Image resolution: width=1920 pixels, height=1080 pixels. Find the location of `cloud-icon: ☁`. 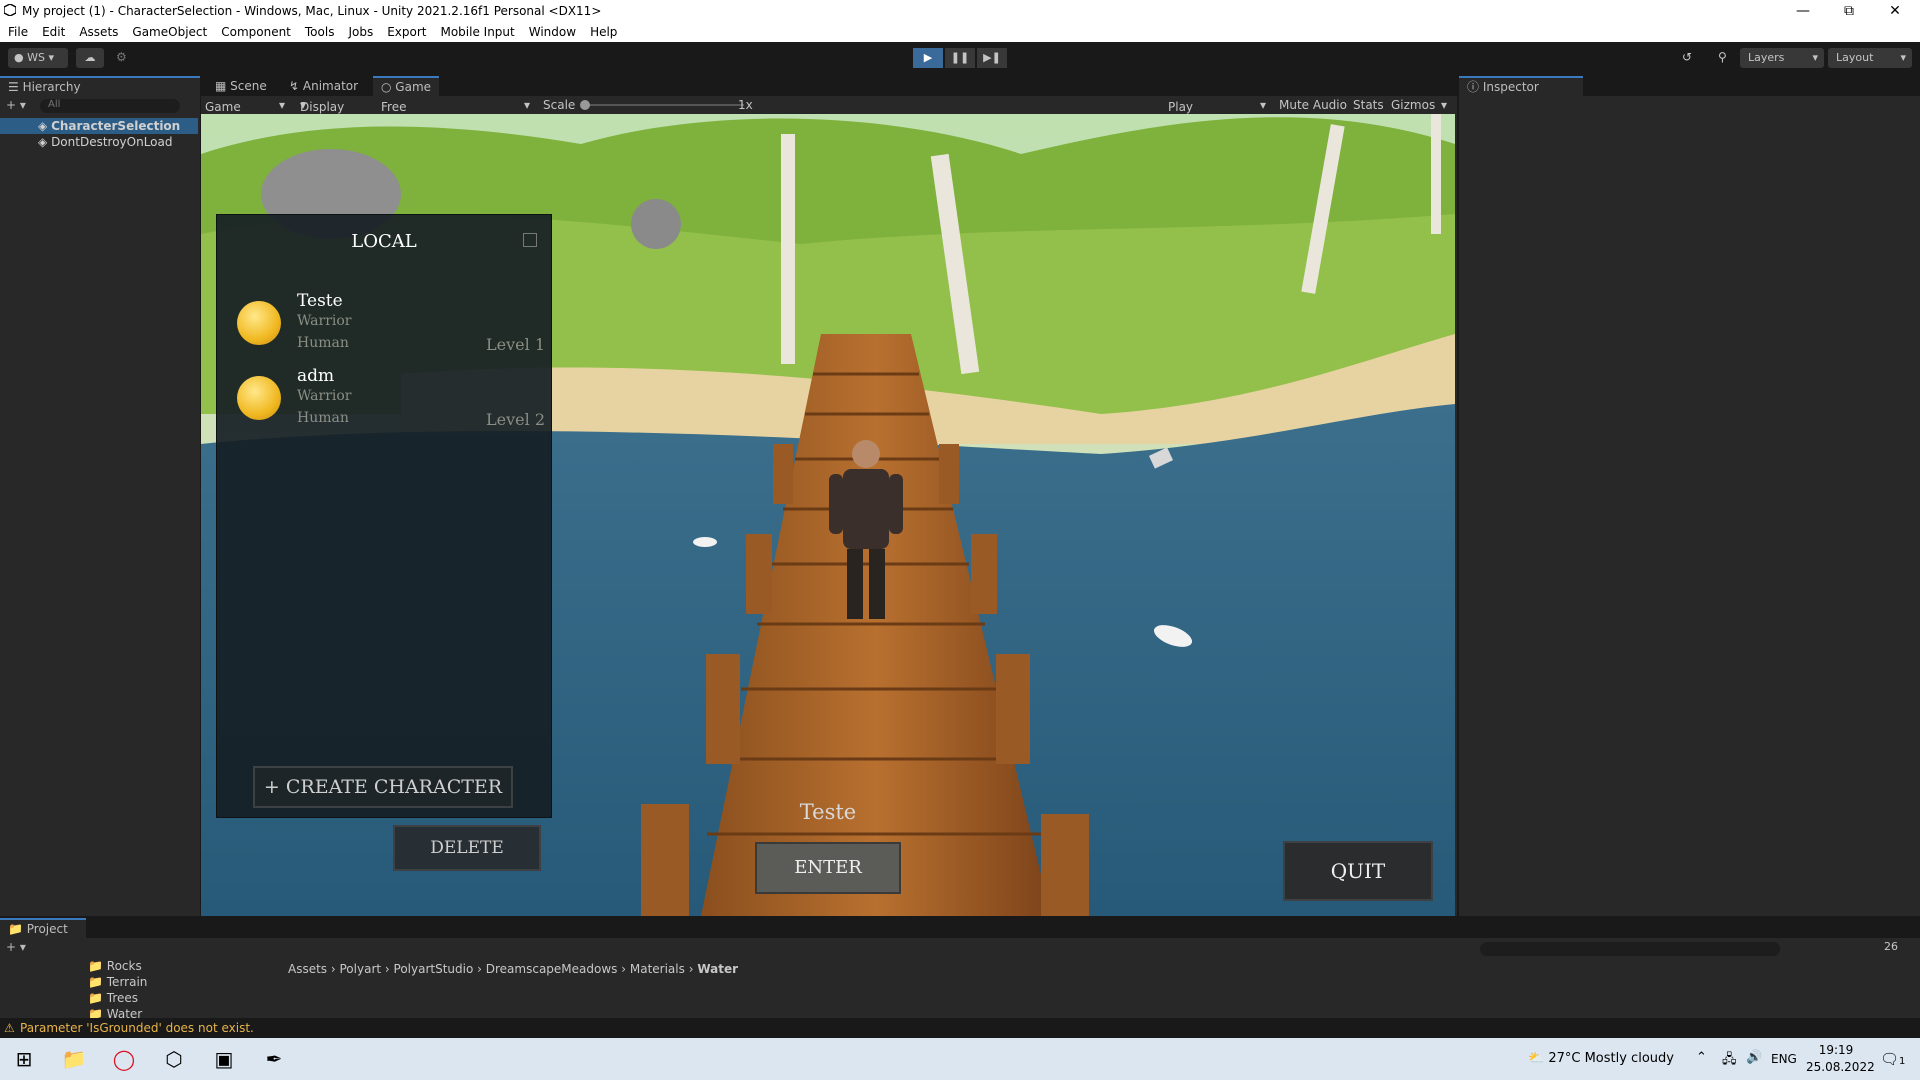

cloud-icon: ☁ is located at coordinates (90, 58).